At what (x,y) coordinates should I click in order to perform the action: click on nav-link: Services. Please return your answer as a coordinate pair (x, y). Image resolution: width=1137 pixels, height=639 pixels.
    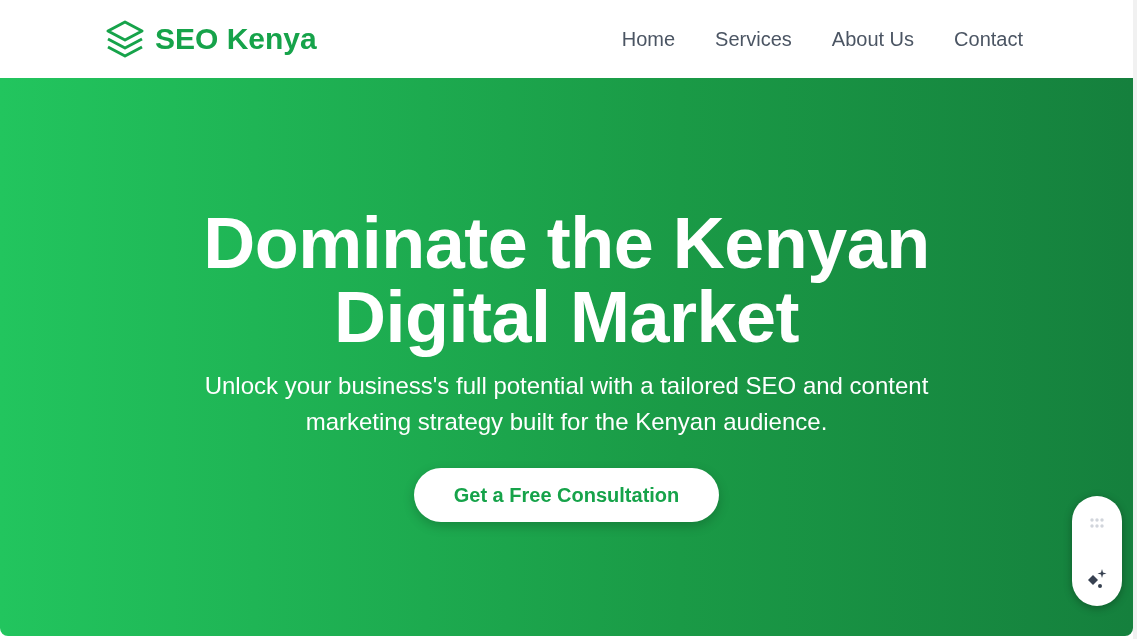
    Looking at the image, I should click on (753, 39).